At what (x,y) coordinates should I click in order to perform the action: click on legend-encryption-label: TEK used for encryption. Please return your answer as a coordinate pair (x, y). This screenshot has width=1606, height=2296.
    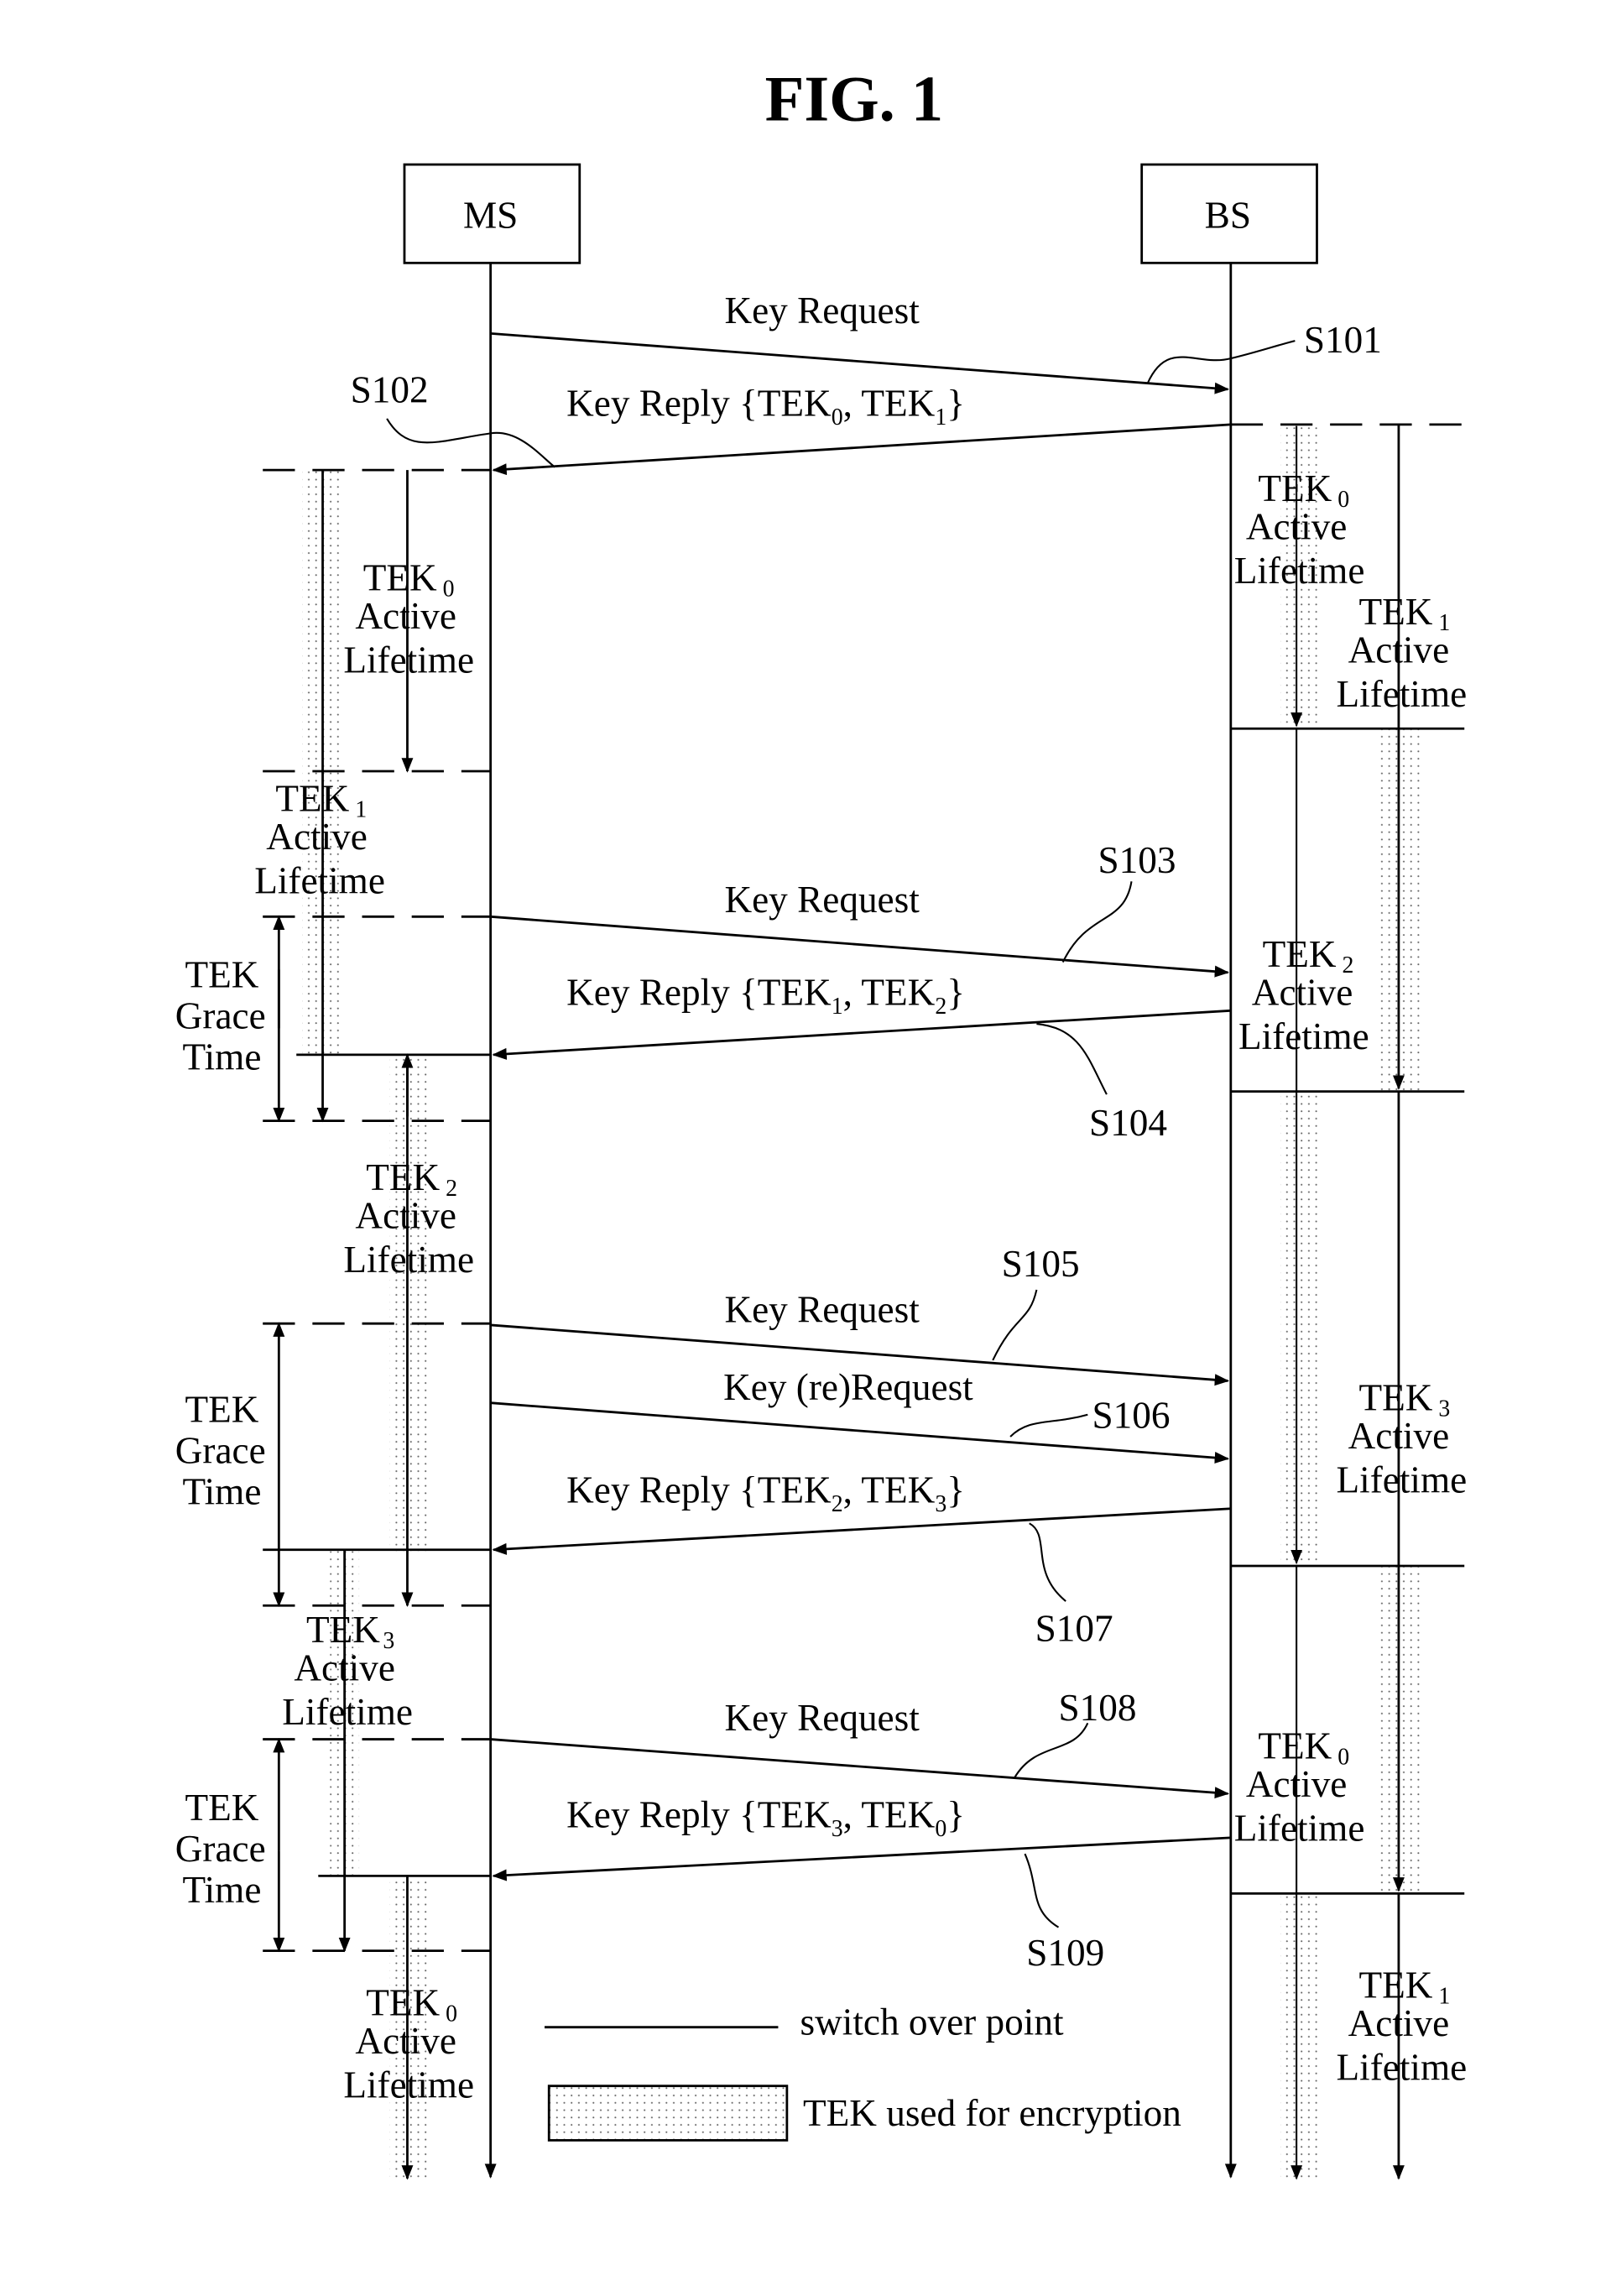
    Looking at the image, I should click on (992, 2113).